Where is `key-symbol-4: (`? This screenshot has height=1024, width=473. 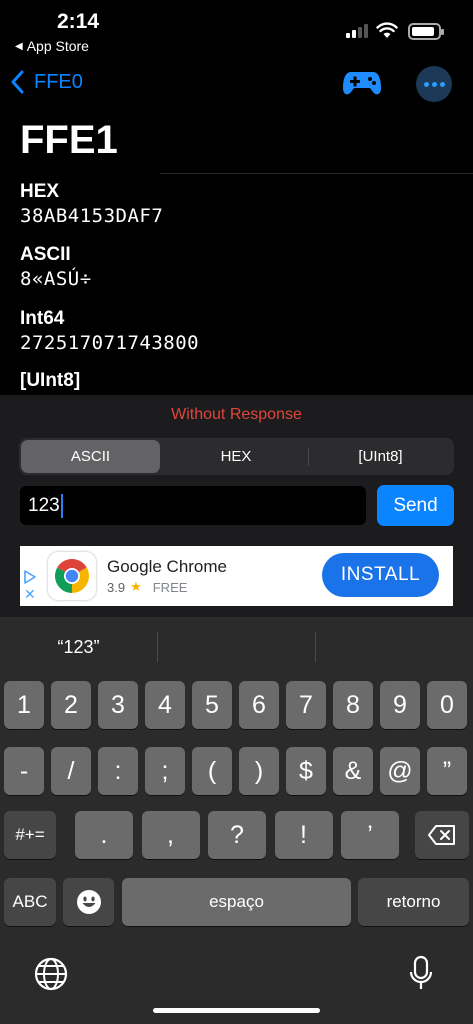 key-symbol-4: ( is located at coordinates (212, 771).